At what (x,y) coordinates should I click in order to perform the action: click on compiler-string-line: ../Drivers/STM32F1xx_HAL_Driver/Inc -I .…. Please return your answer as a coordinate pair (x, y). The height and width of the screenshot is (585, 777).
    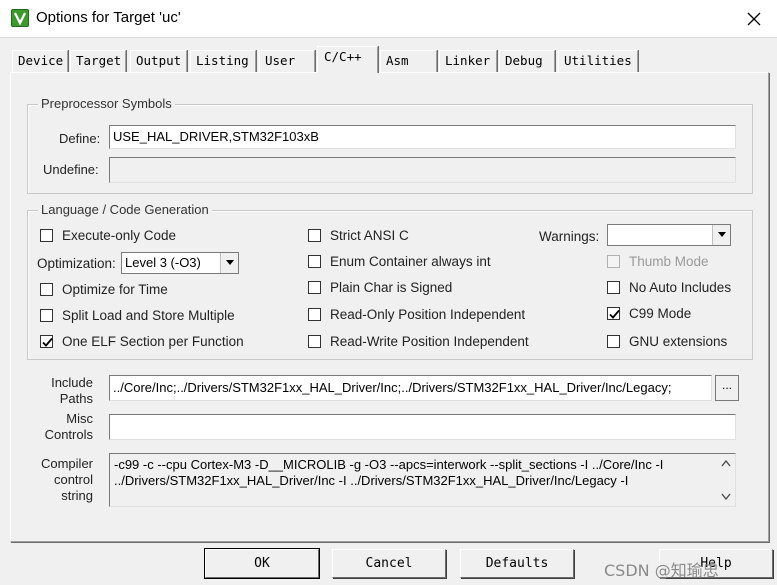
    Looking at the image, I should click on (371, 480).